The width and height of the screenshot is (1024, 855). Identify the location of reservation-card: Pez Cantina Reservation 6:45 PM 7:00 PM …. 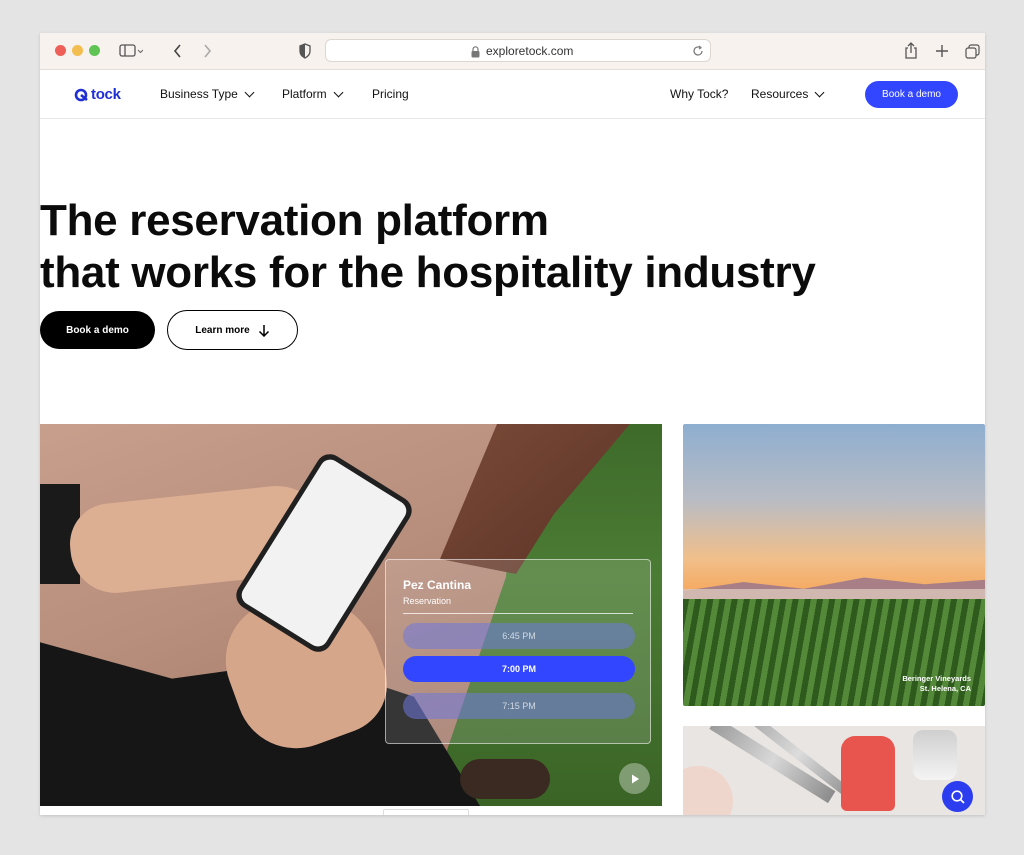
(518, 651).